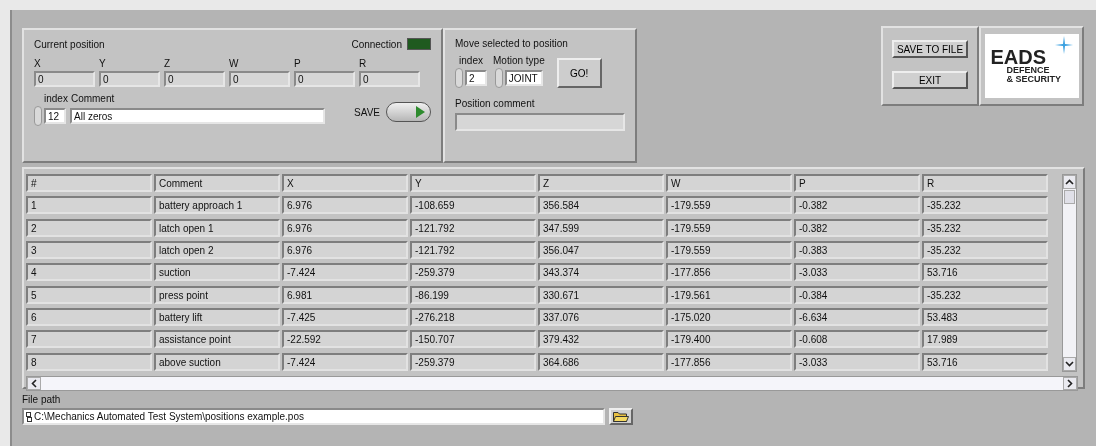  I want to click on table-cell: 356.584, so click(601, 205).